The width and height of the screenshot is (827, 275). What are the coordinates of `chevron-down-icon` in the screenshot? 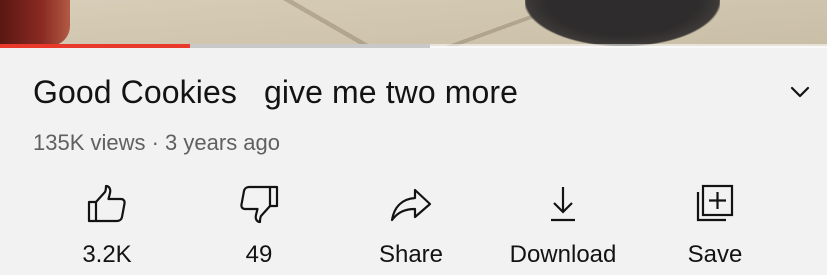 It's located at (800, 92).